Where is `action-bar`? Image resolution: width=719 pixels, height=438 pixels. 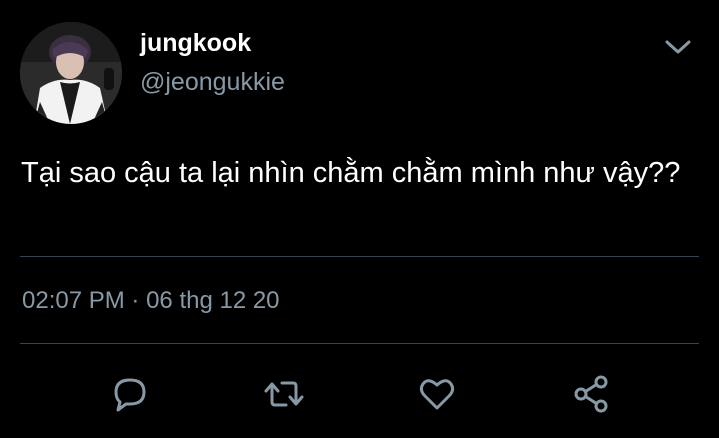
action-bar is located at coordinates (359, 394).